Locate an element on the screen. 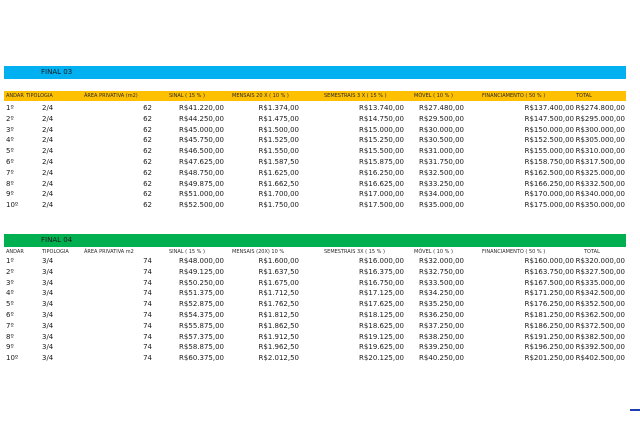  cell-mensais: R$1.475,00 is located at coordinates (279, 118).